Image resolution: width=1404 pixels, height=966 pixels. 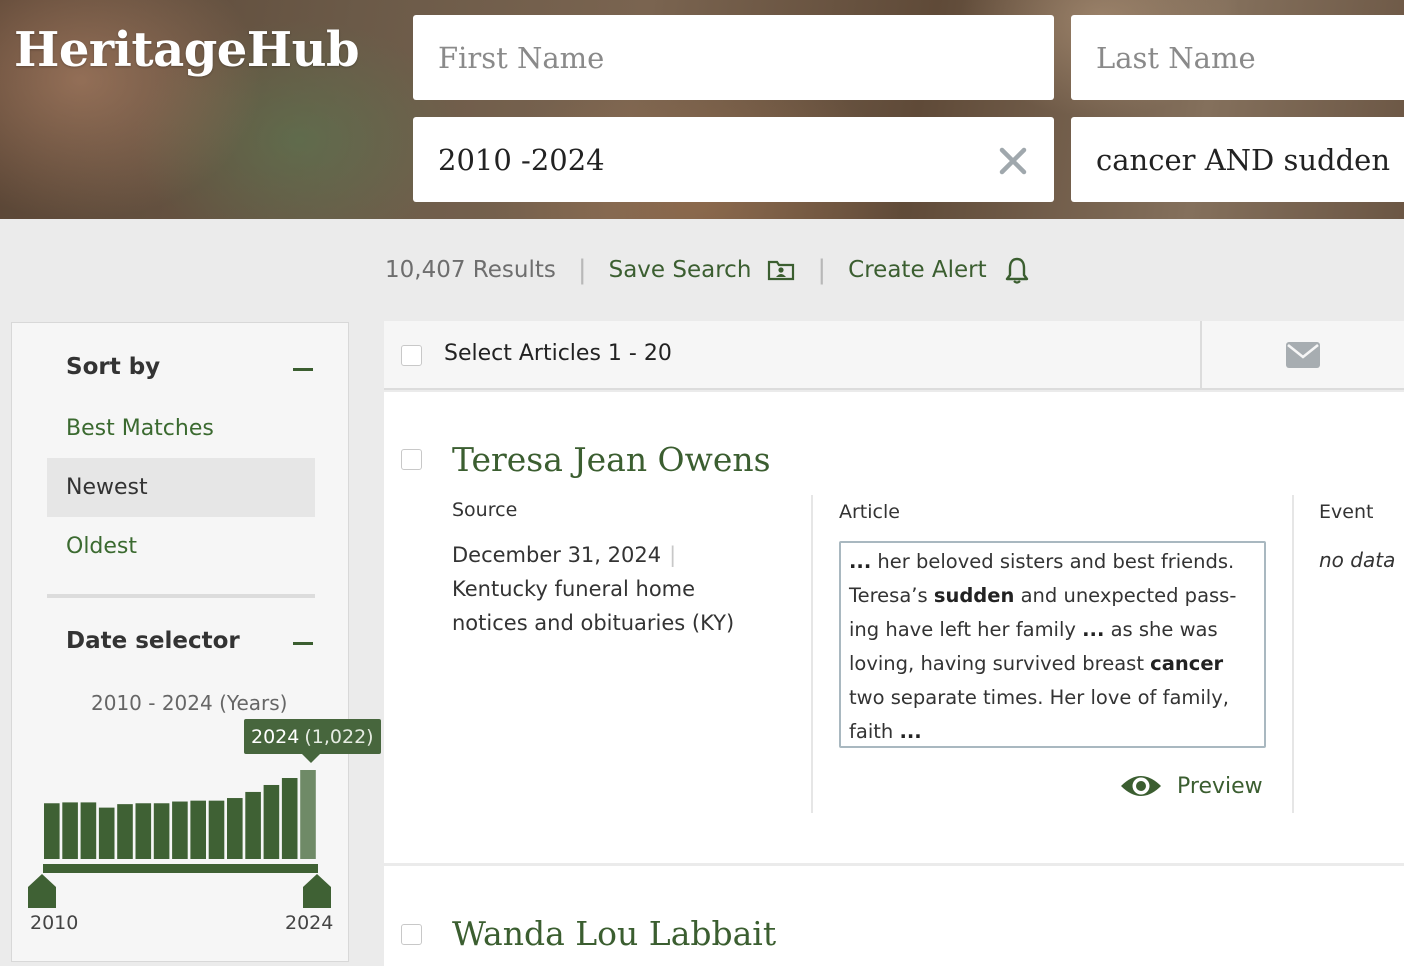 I want to click on keyword-highlight: sudden, so click(x=974, y=595).